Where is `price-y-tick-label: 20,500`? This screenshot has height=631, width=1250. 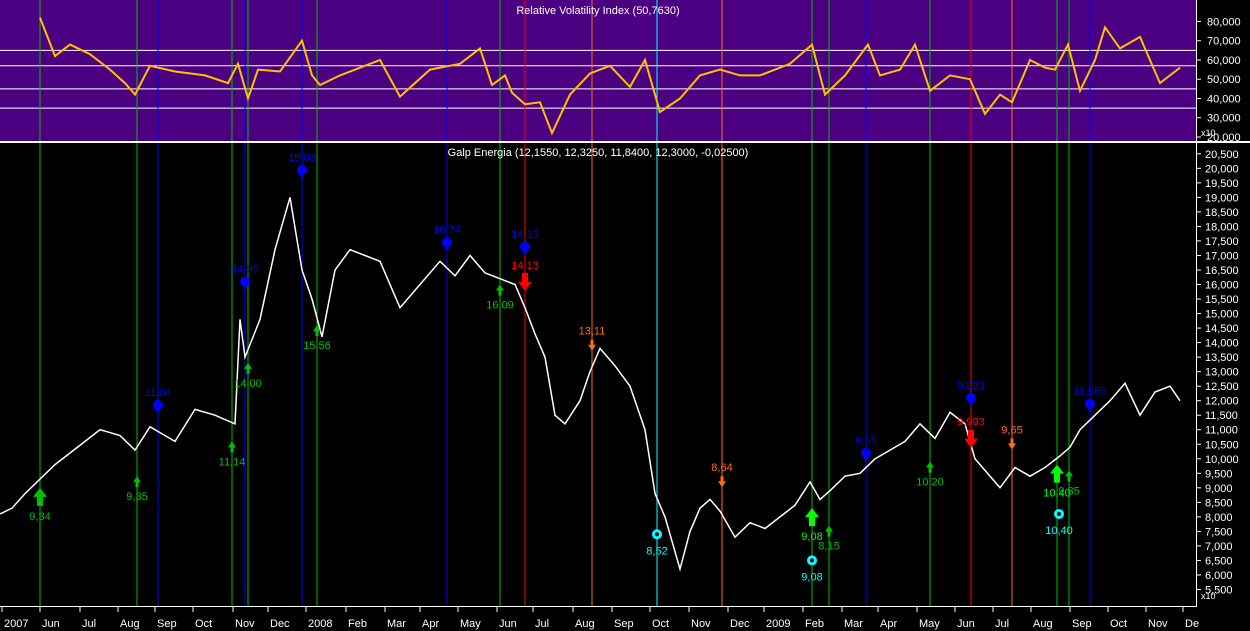 price-y-tick-label: 20,500 is located at coordinates (1222, 155).